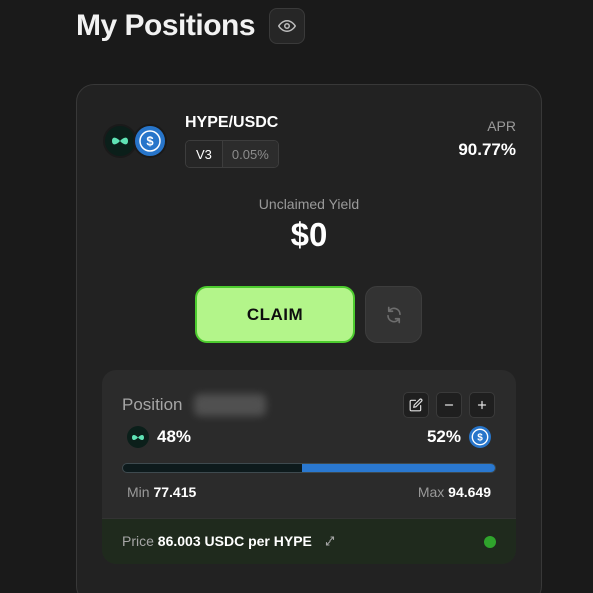 This screenshot has width=593, height=593. I want to click on min-price-value: 77.415, so click(175, 492).